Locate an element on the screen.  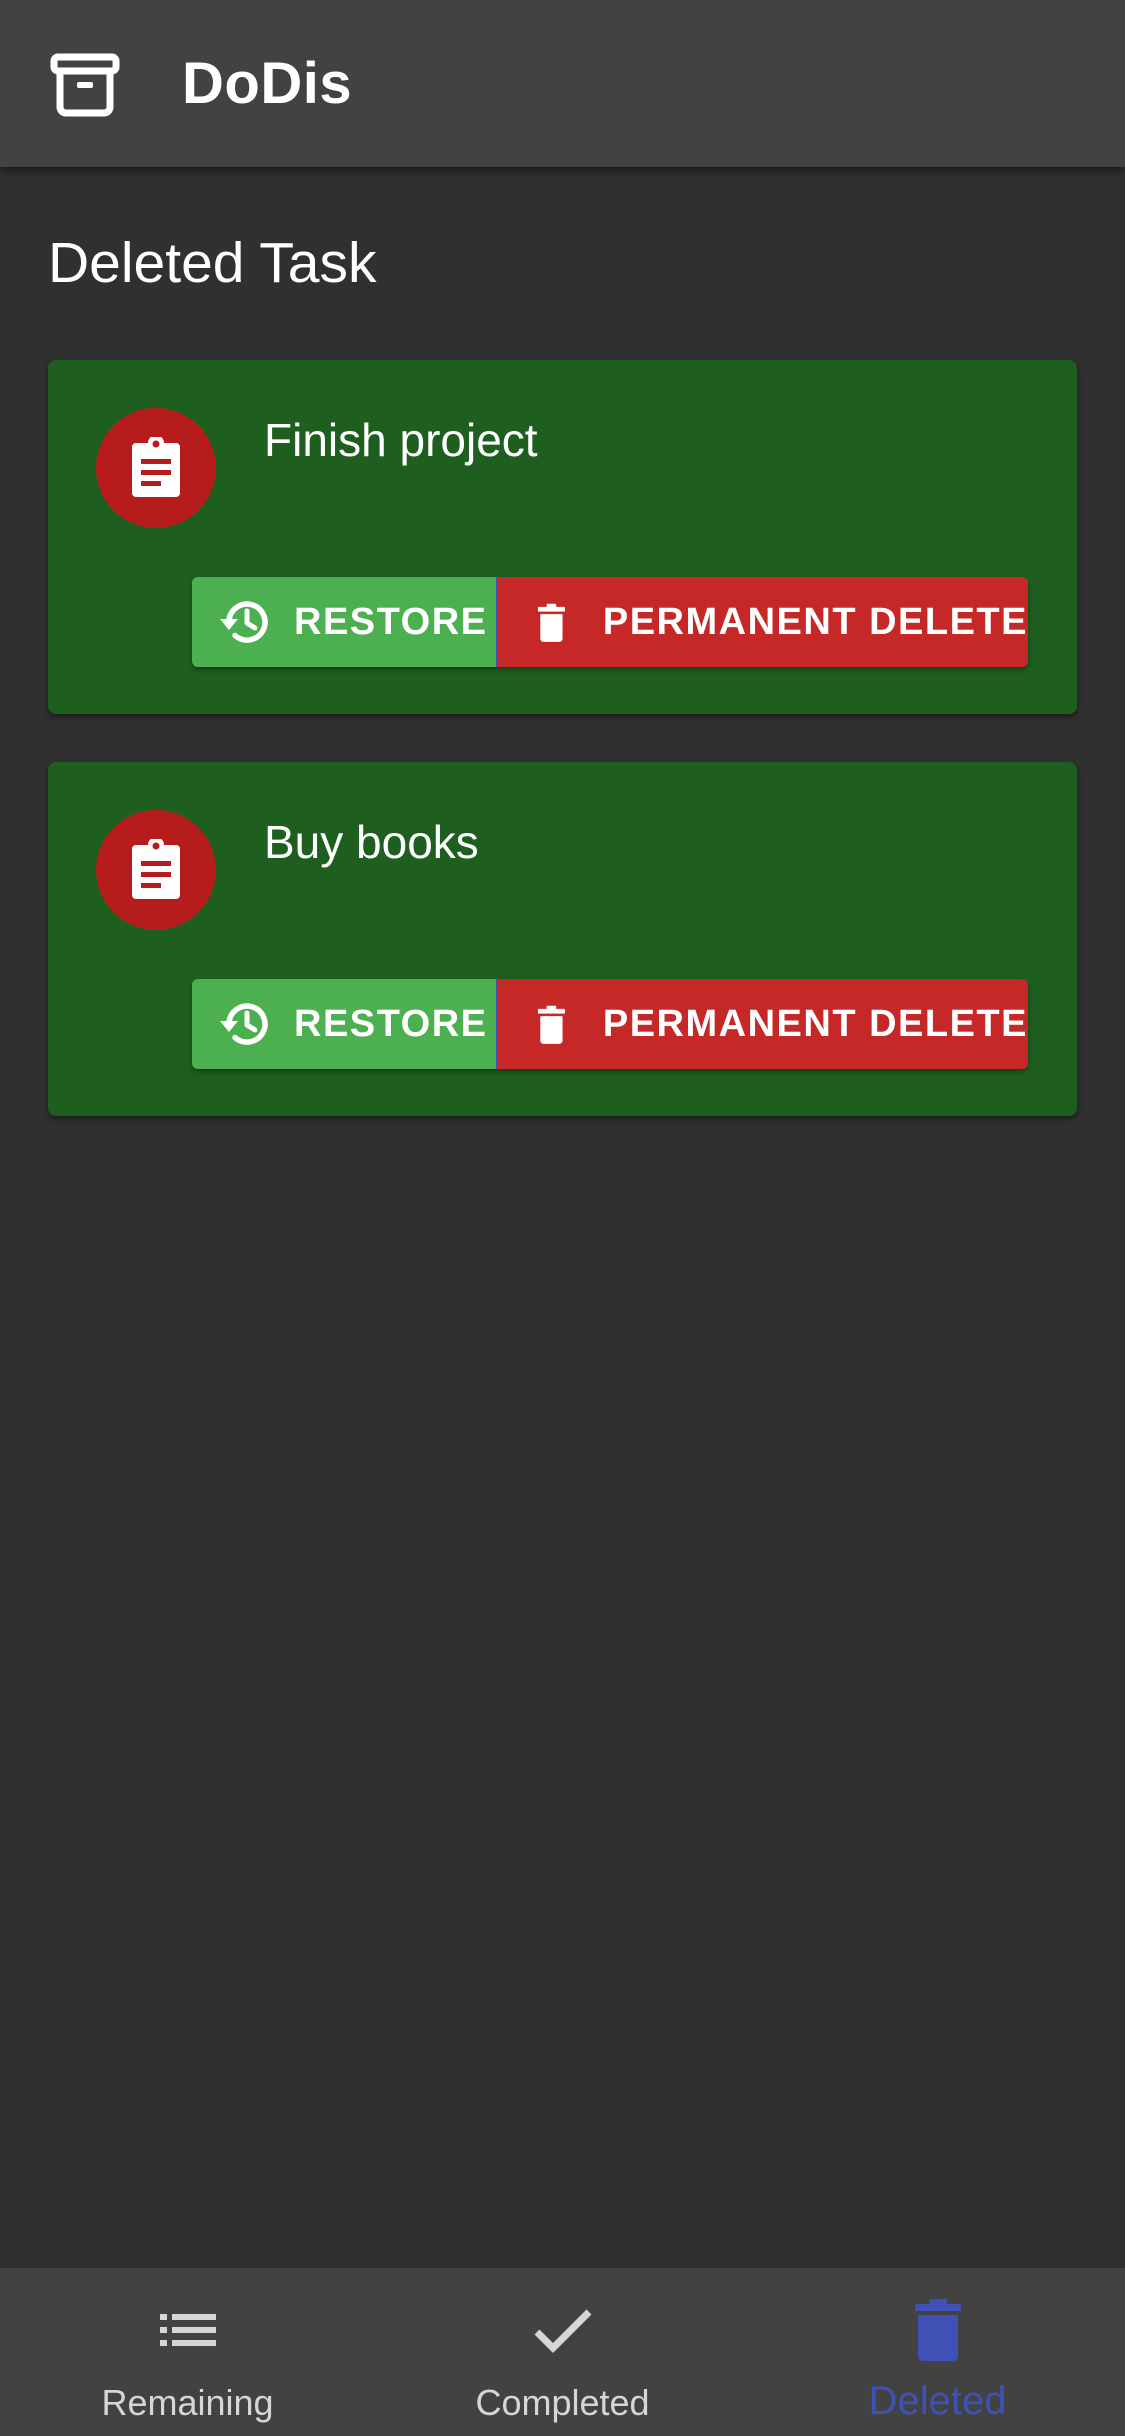
archive-box-icon is located at coordinates (85, 85).